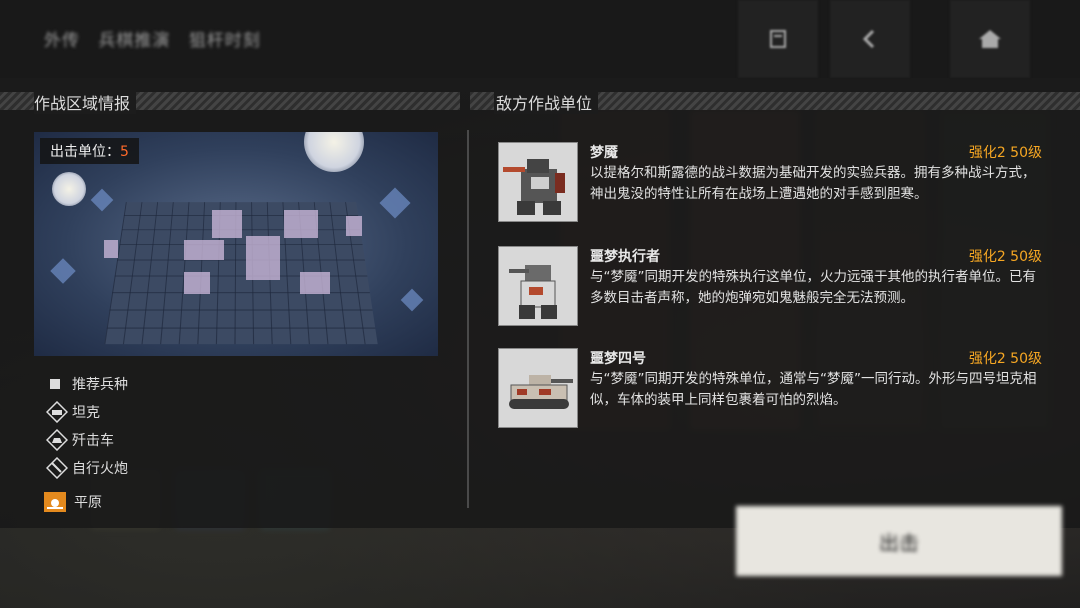  Describe the element at coordinates (57, 468) in the screenshot. I see `artillery-class-icon` at that location.